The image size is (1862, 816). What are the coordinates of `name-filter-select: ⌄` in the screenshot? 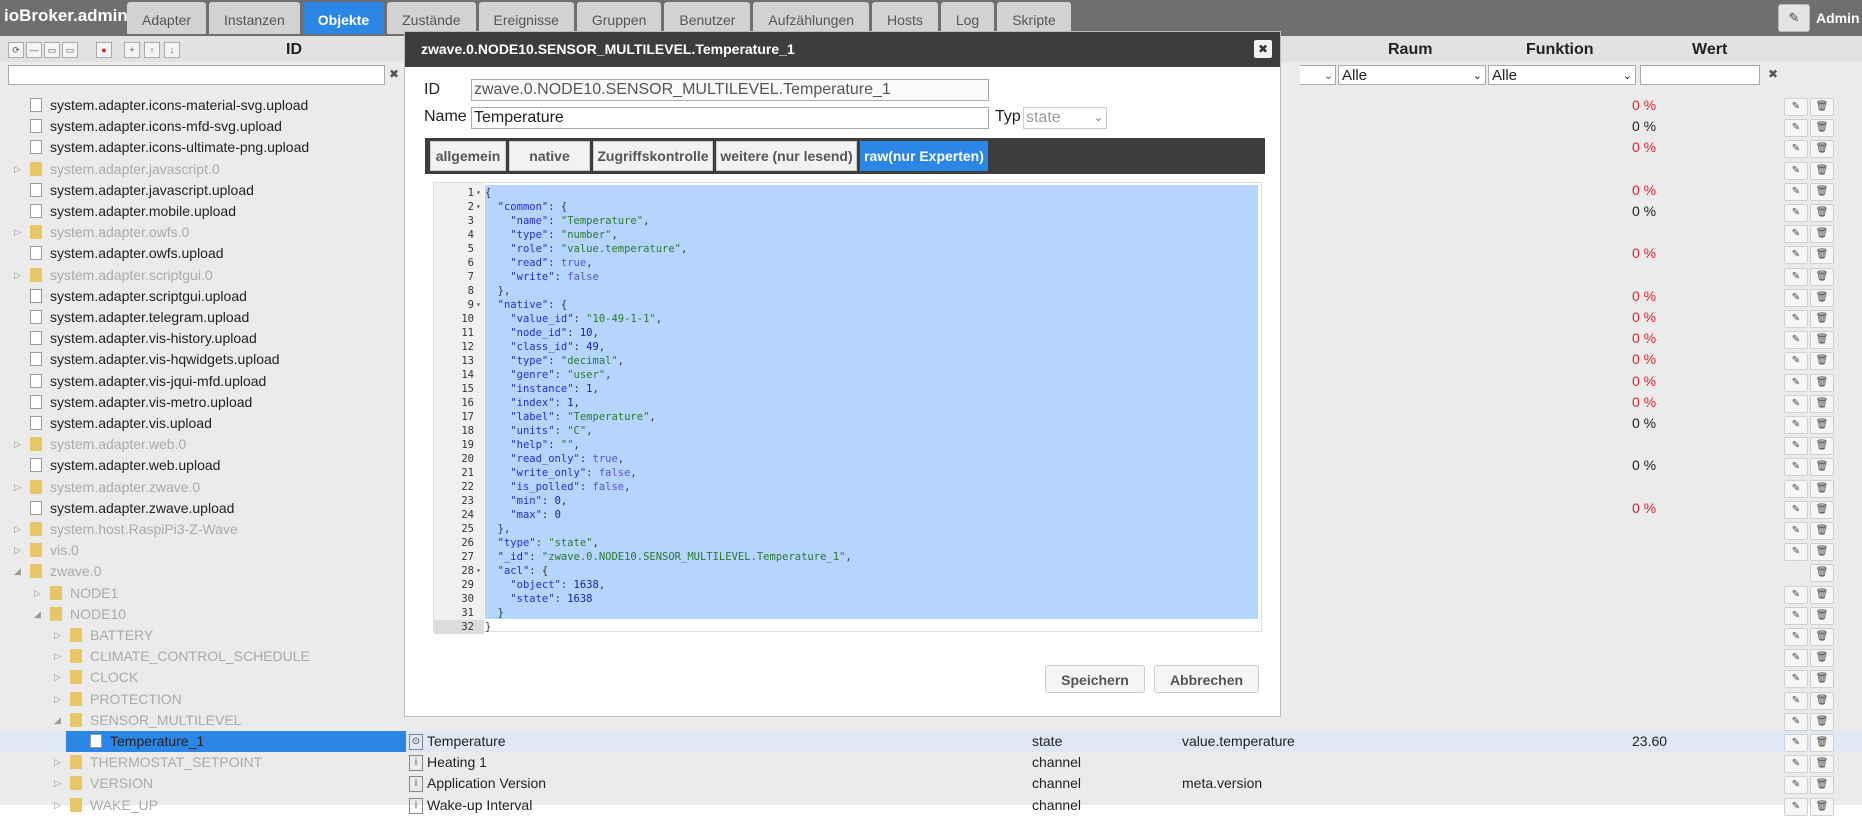 It's located at (1318, 75).